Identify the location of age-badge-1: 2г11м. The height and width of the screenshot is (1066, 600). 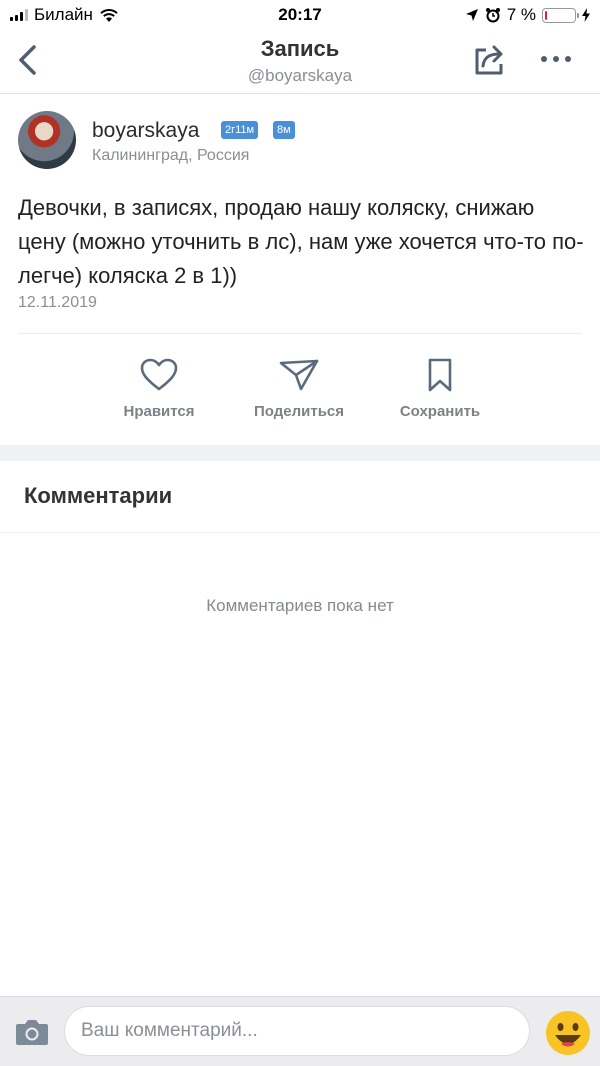
(240, 130).